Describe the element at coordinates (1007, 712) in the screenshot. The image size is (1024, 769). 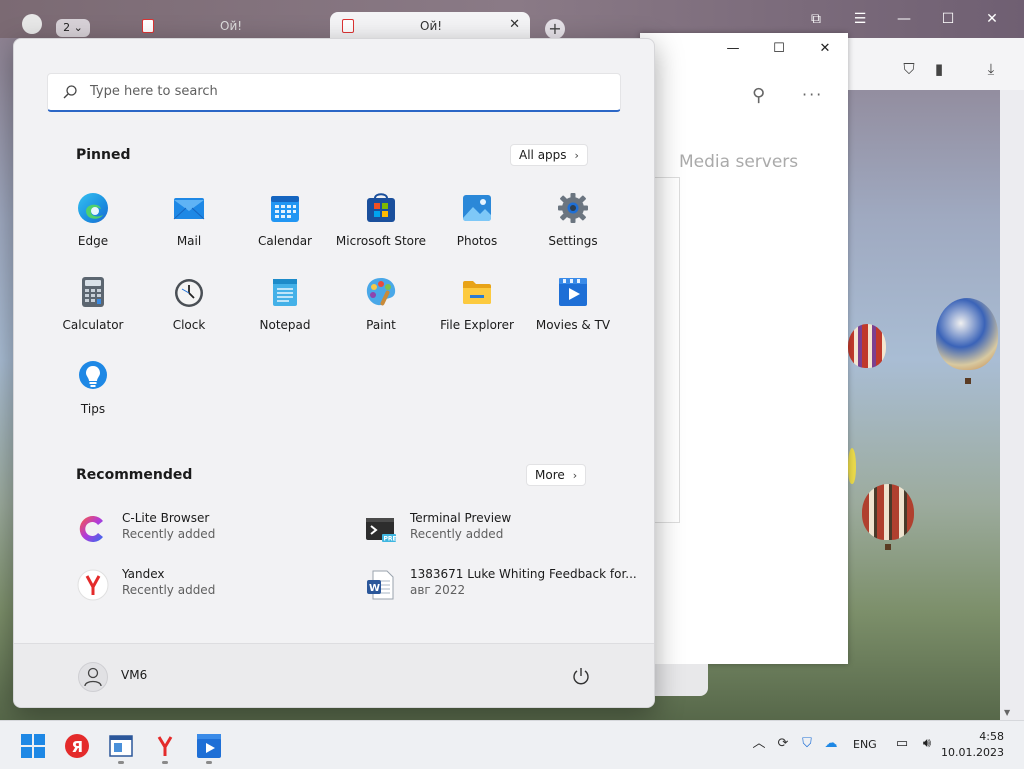
I see `scroll-down-icon: ▼` at that location.